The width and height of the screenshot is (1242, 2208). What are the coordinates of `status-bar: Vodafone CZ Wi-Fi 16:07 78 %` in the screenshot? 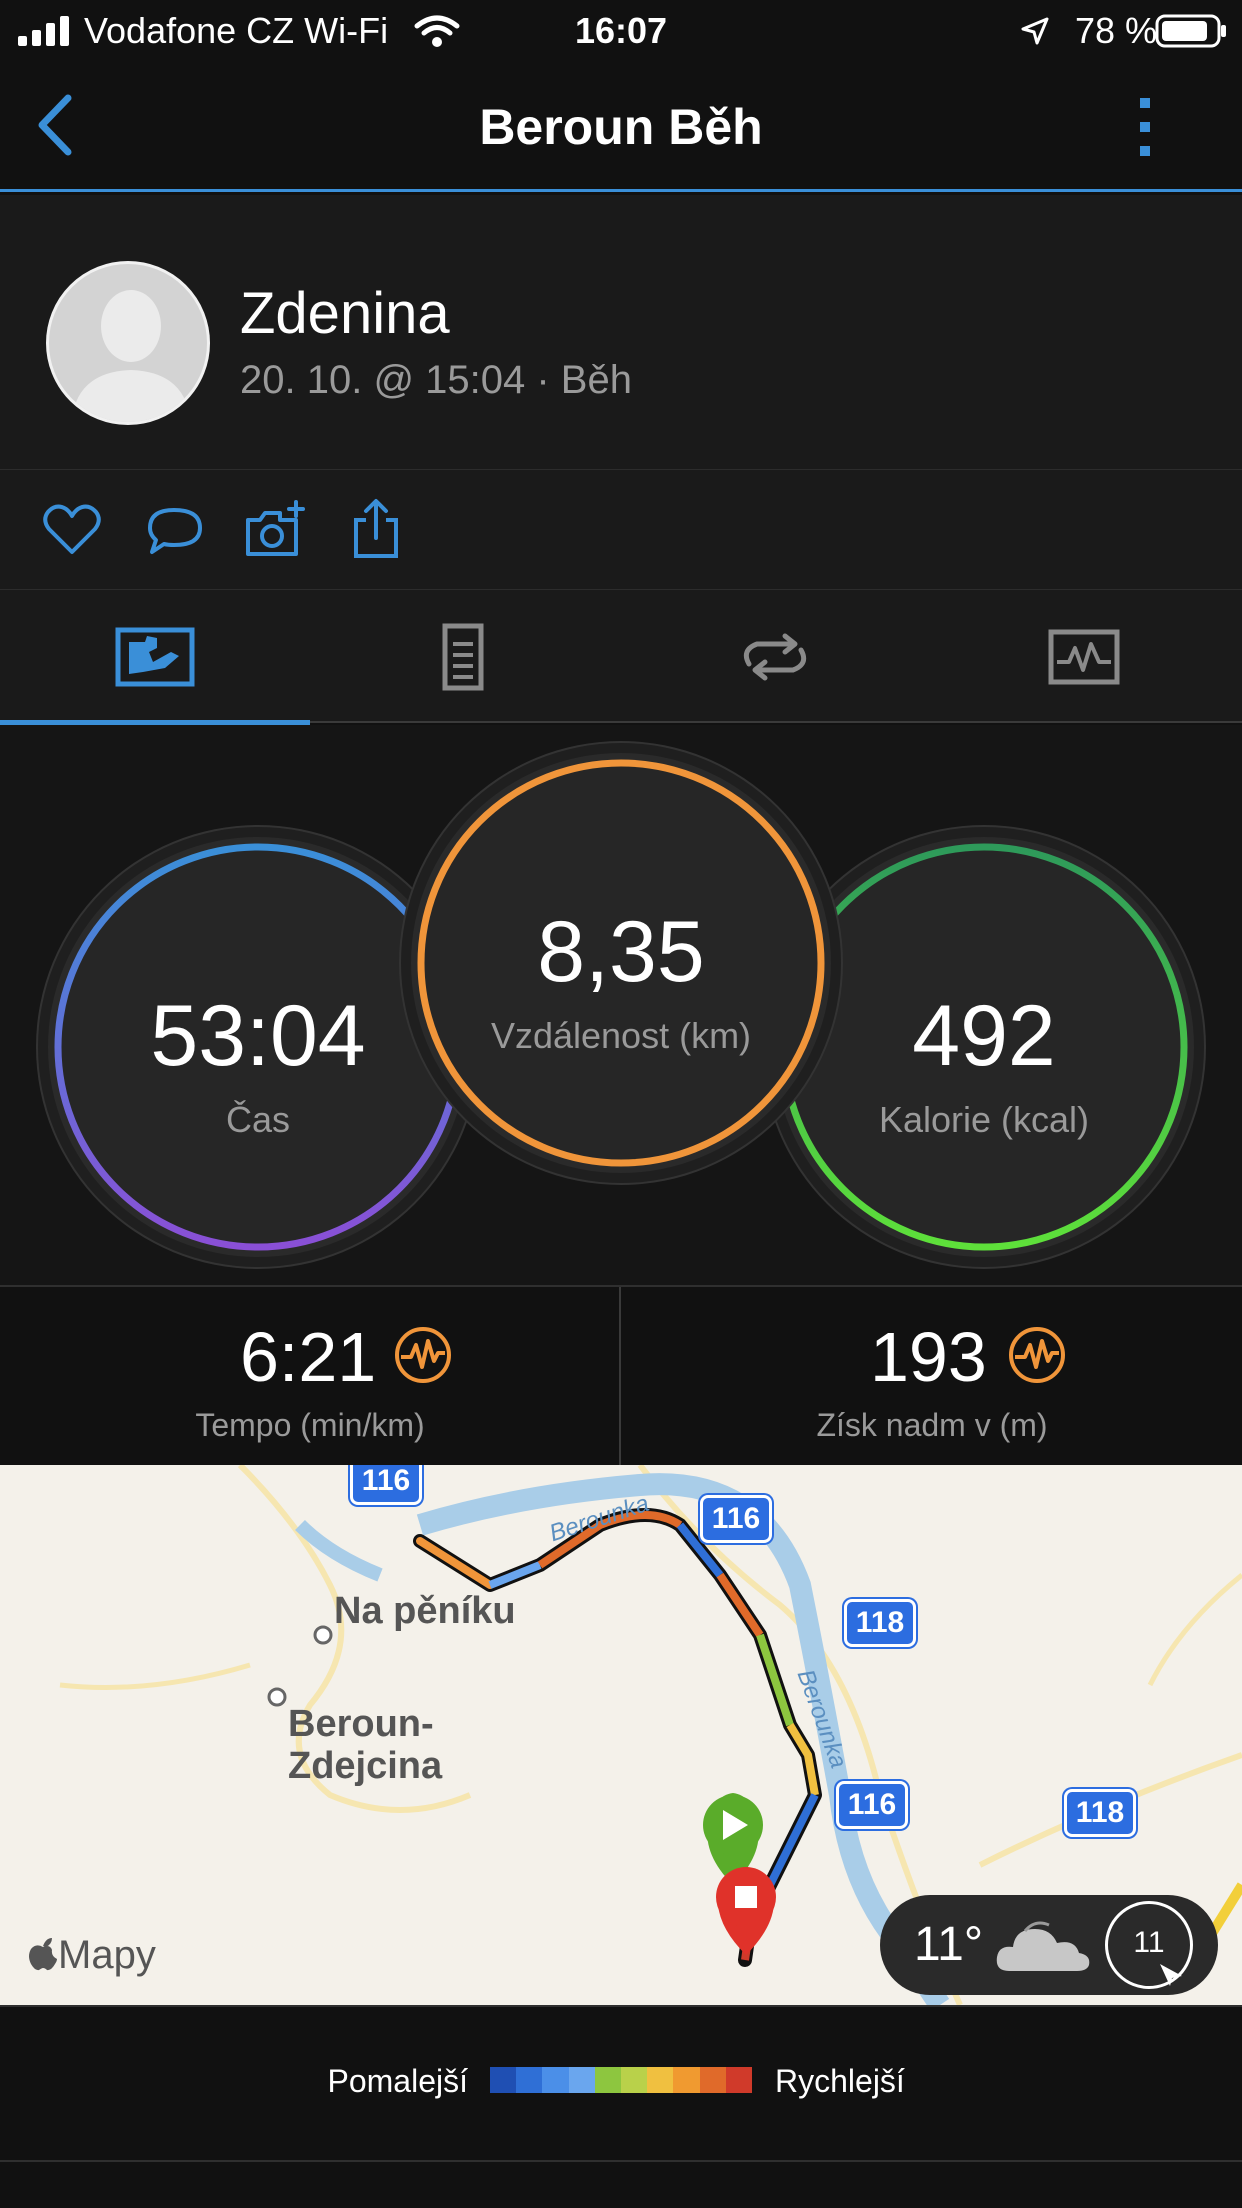 It's located at (621, 31).